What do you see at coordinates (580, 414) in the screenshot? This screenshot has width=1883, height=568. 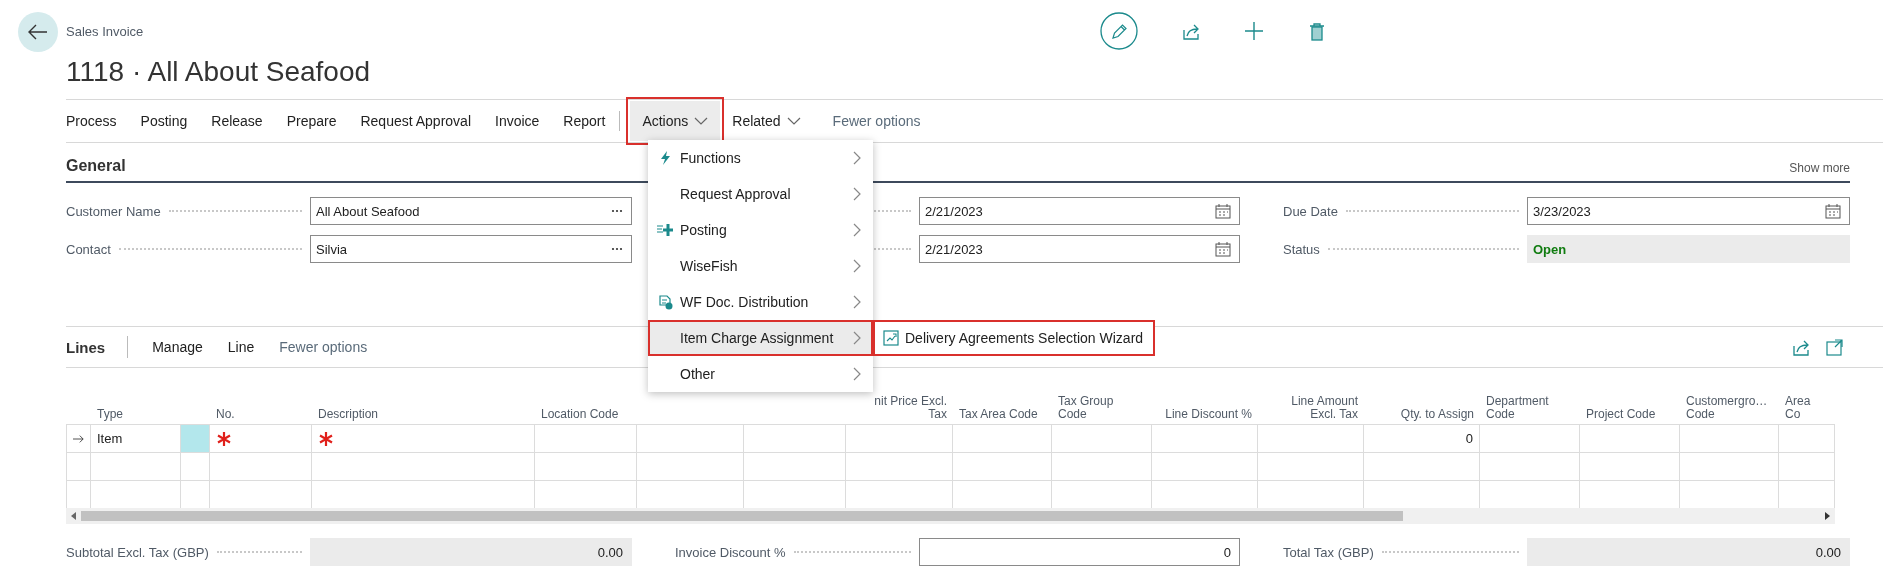 I see `column-header: Location Code` at bounding box center [580, 414].